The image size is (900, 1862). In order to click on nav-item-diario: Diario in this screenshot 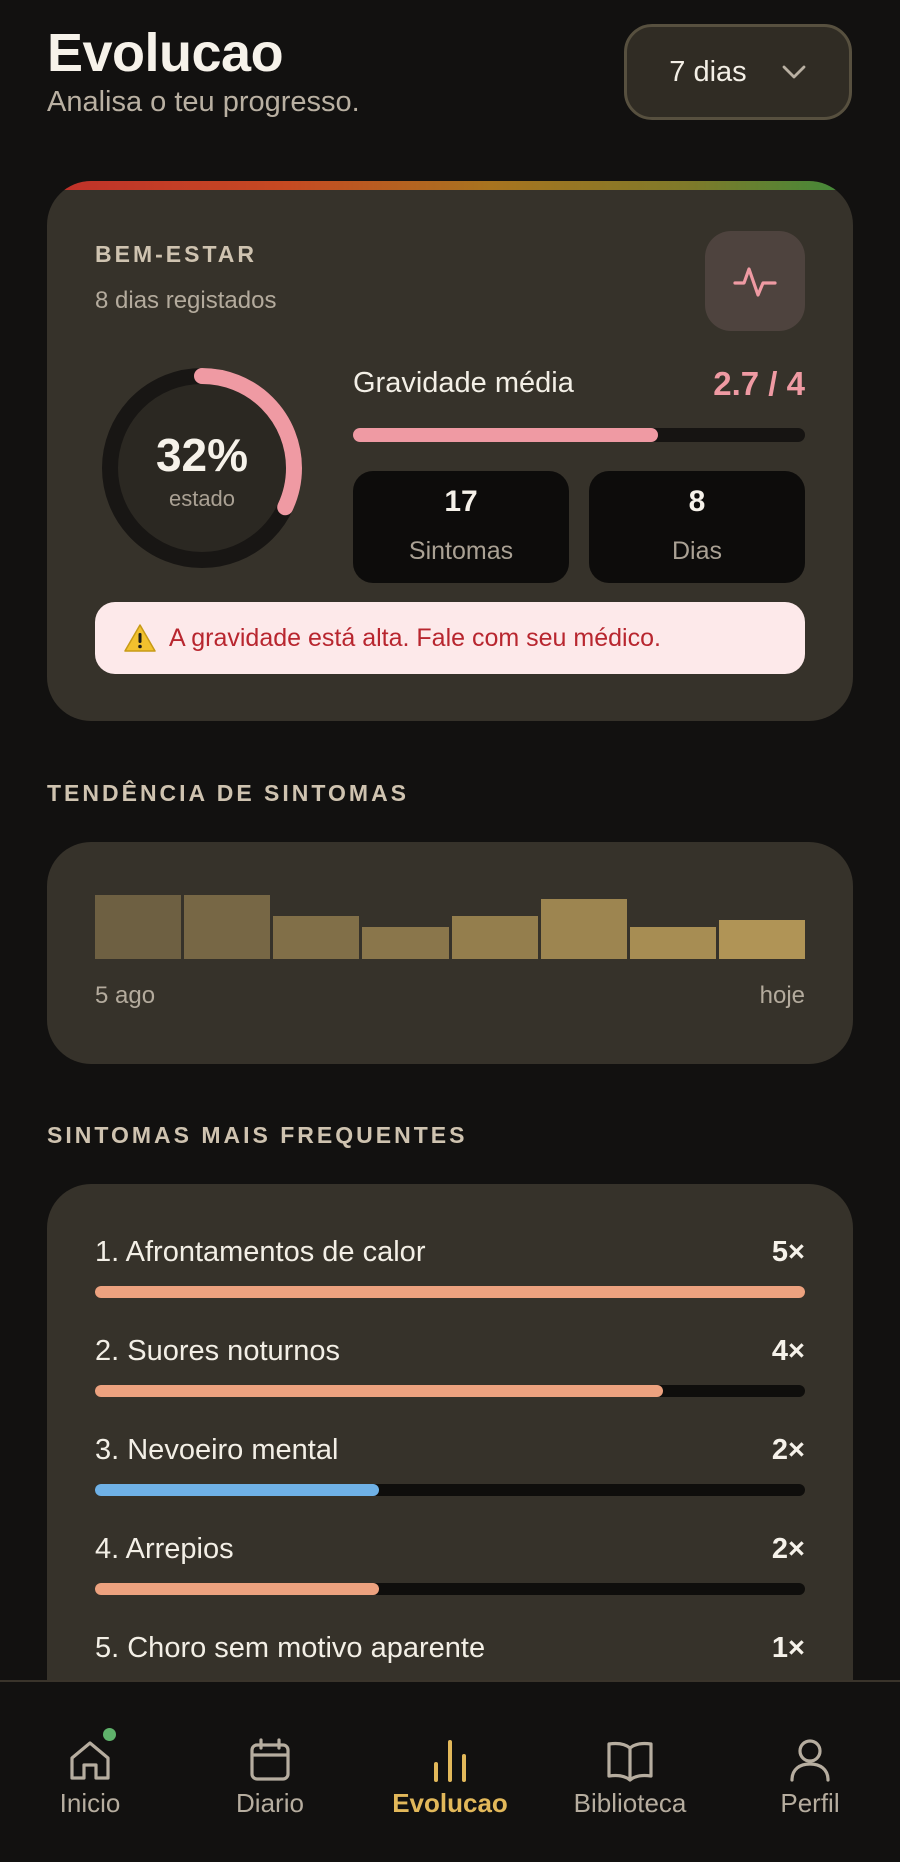, I will do `click(270, 1772)`.